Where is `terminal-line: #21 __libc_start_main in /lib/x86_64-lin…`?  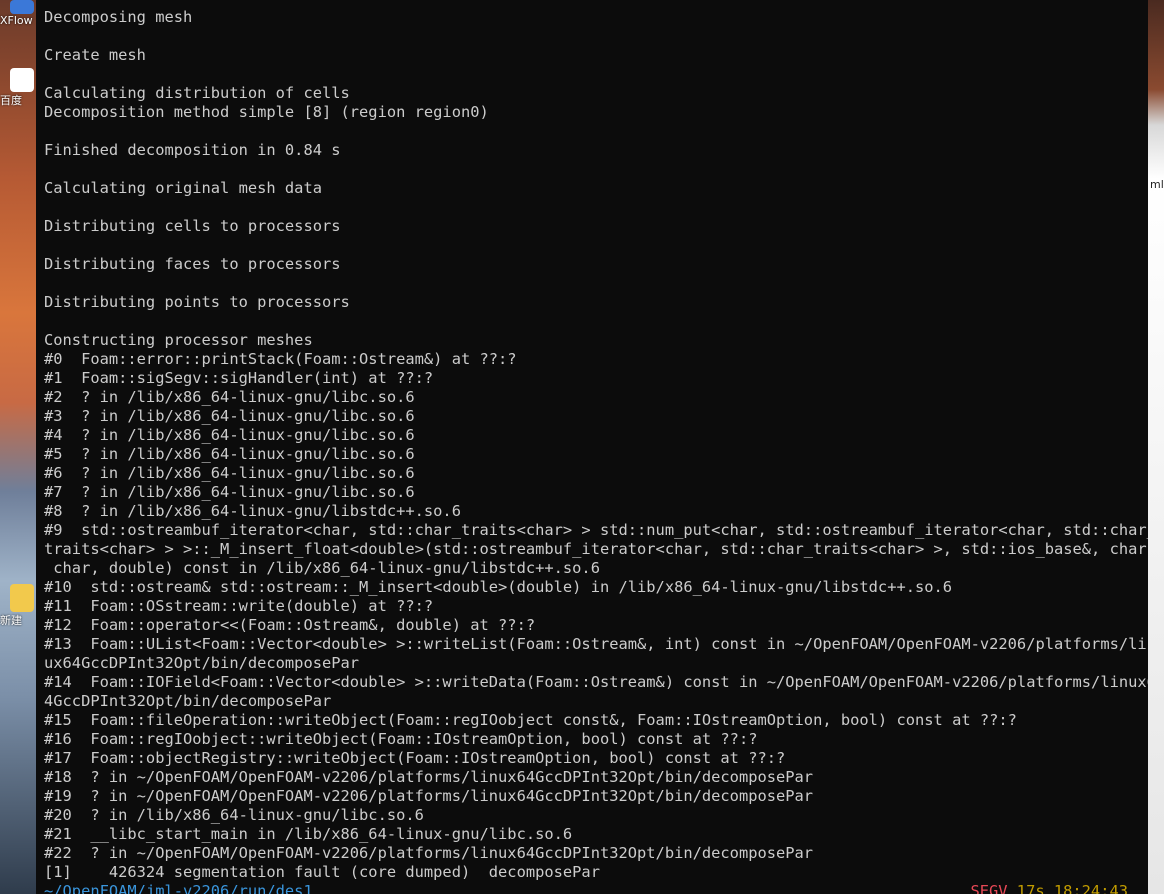 terminal-line: #21 __libc_start_main in /lib/x86_64-lin… is located at coordinates (308, 834).